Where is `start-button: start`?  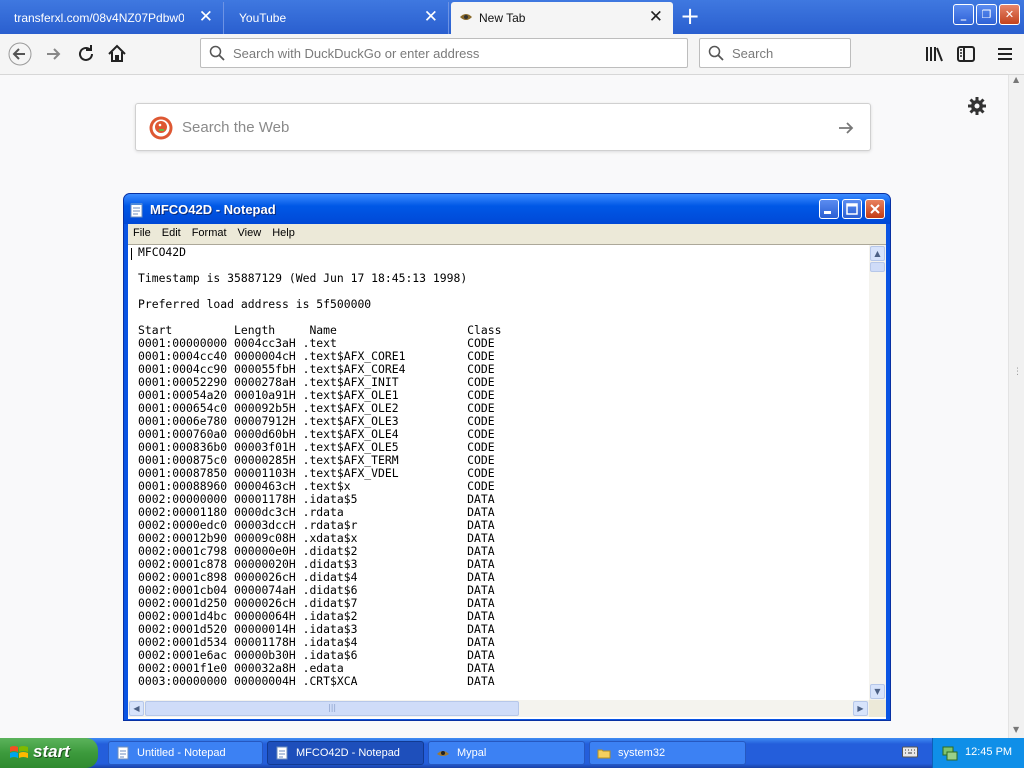 start-button: start is located at coordinates (49, 753).